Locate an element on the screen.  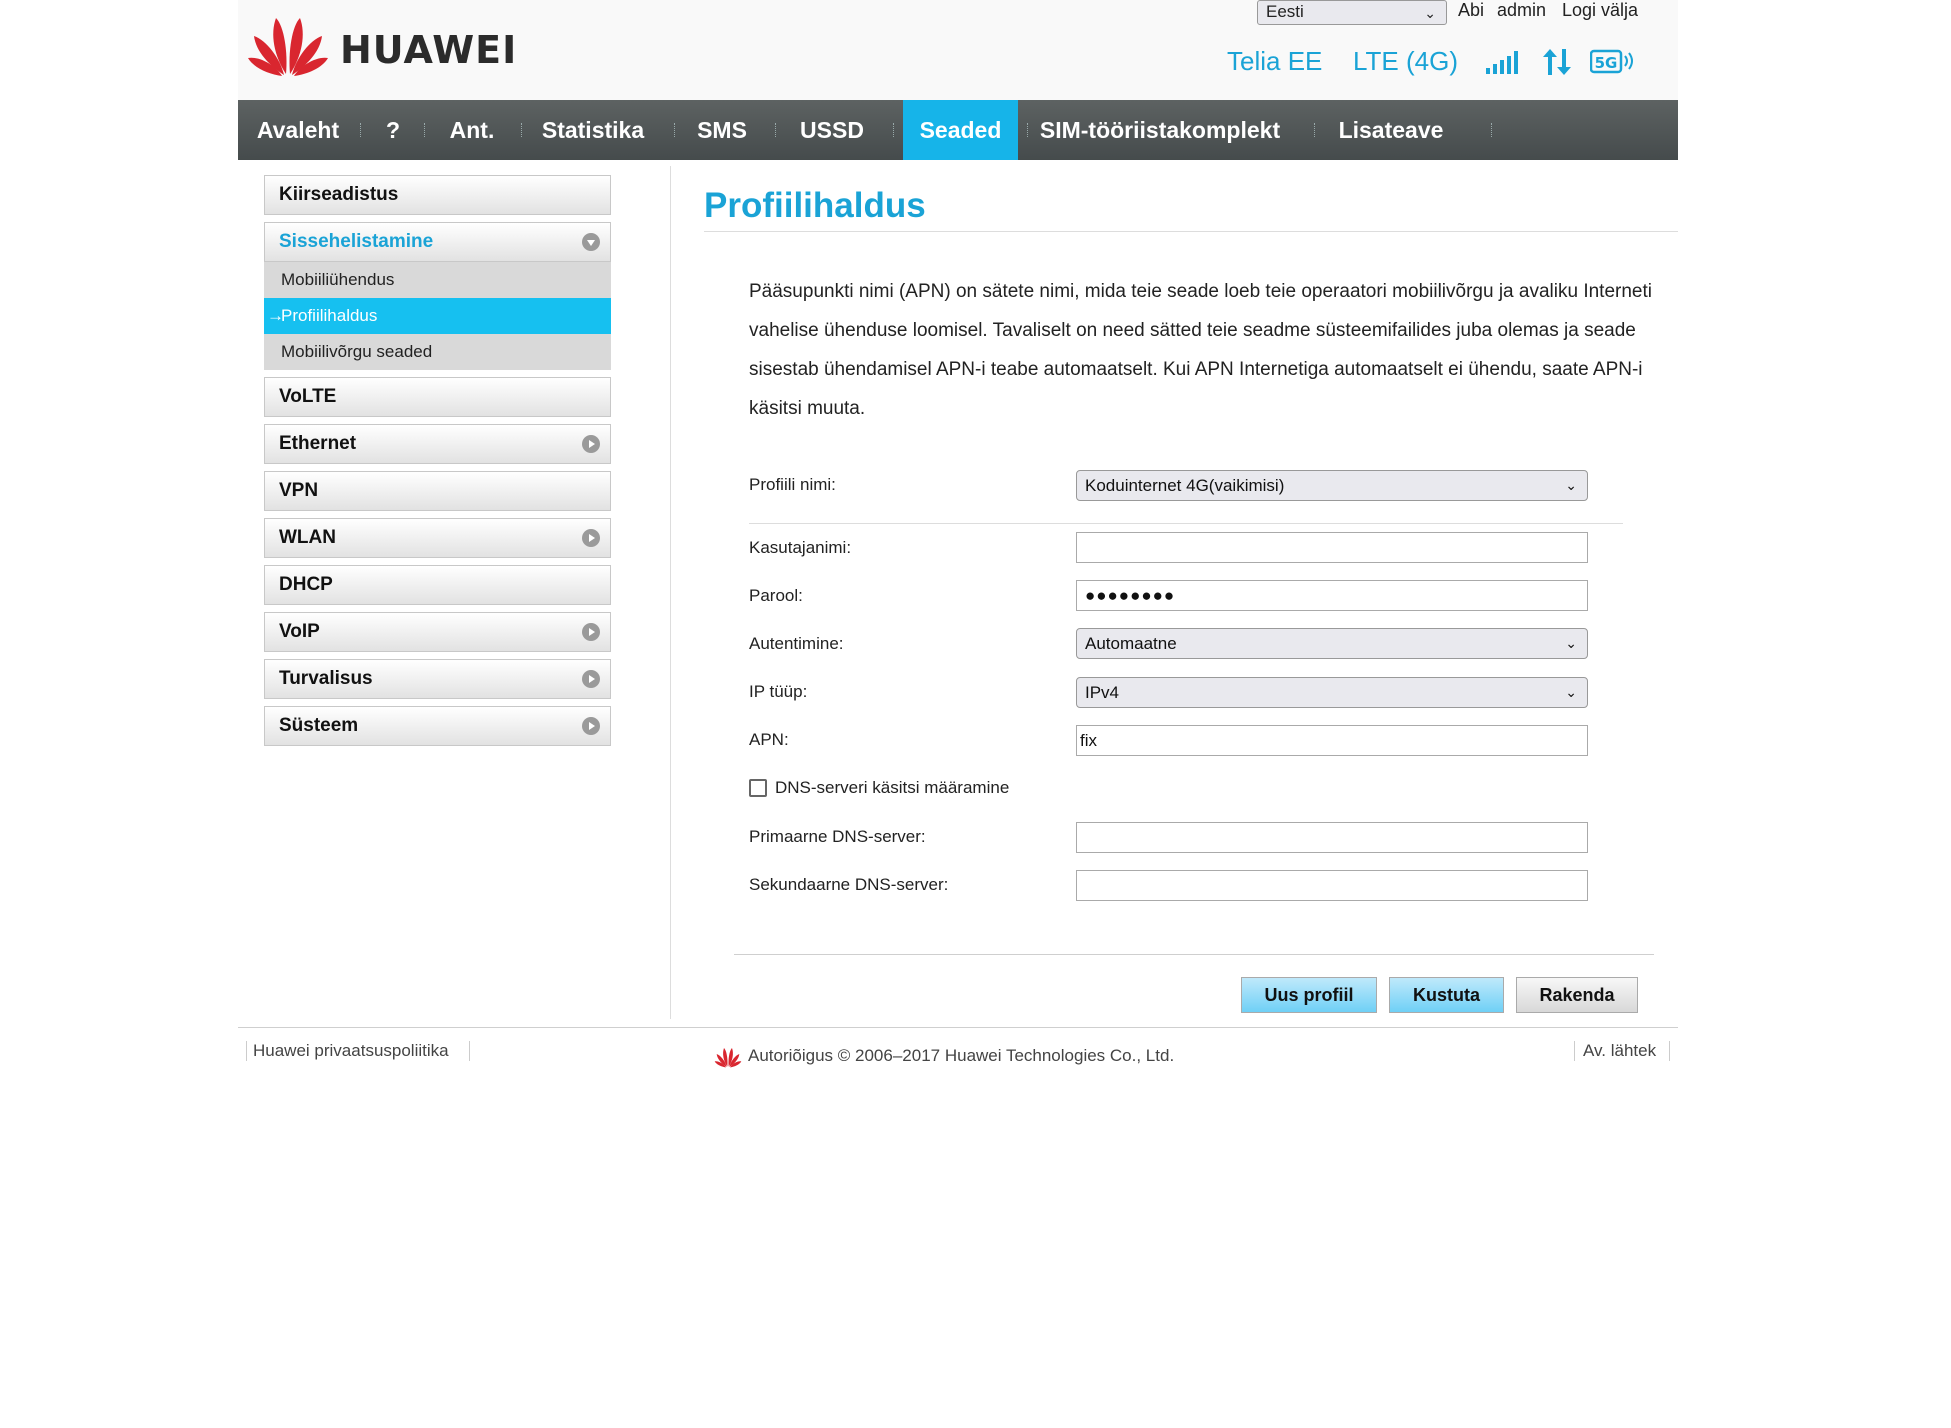
ip-type-select: IPv4 ⌄ is located at coordinates (1332, 692).